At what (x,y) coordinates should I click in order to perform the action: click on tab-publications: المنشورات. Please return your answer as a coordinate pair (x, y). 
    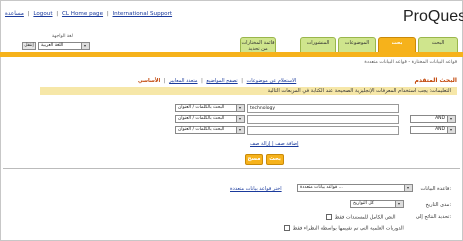
    Looking at the image, I should click on (318, 45).